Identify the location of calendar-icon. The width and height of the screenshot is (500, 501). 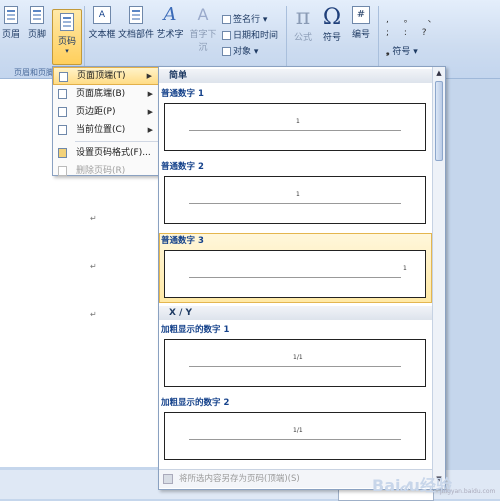
(226, 35).